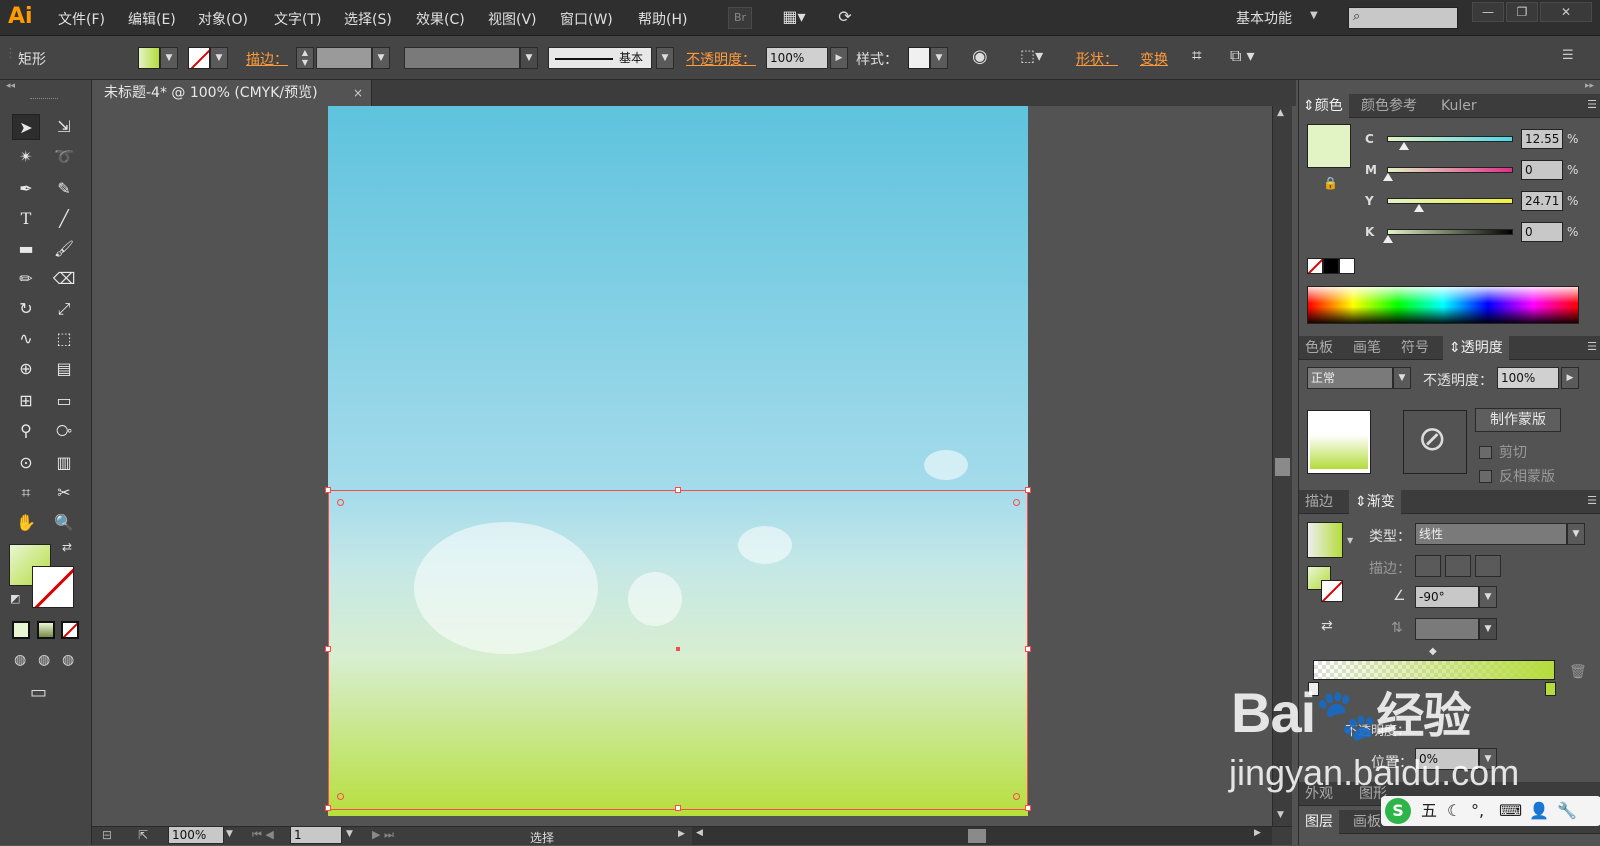 This screenshot has height=846, width=1600. I want to click on stroke-color-box, so click(53, 587).